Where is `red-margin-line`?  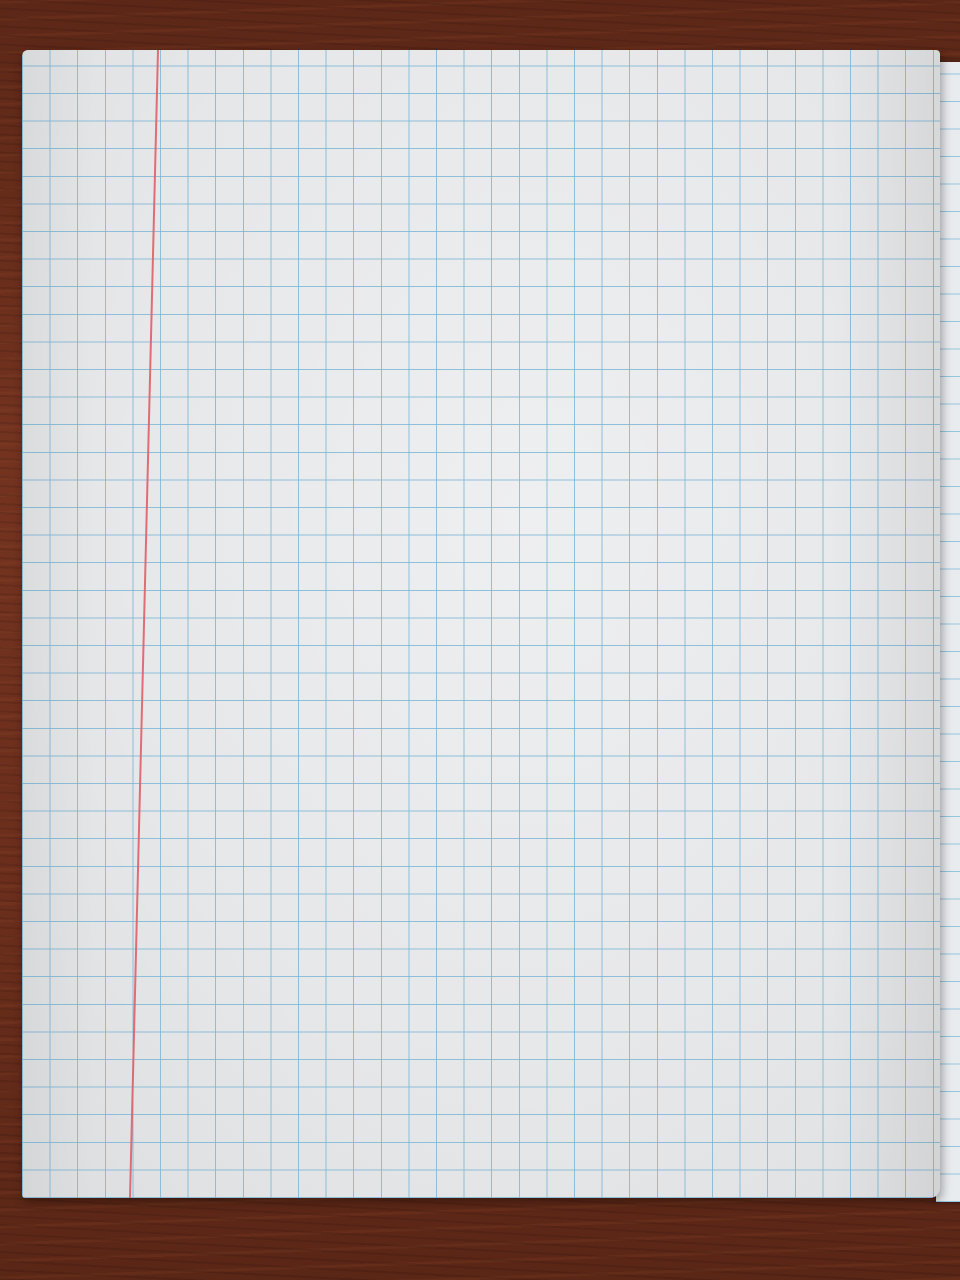
red-margin-line is located at coordinates (144, 624).